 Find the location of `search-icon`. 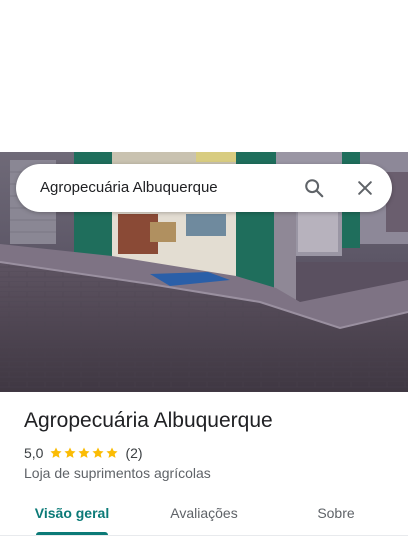

search-icon is located at coordinates (314, 188).